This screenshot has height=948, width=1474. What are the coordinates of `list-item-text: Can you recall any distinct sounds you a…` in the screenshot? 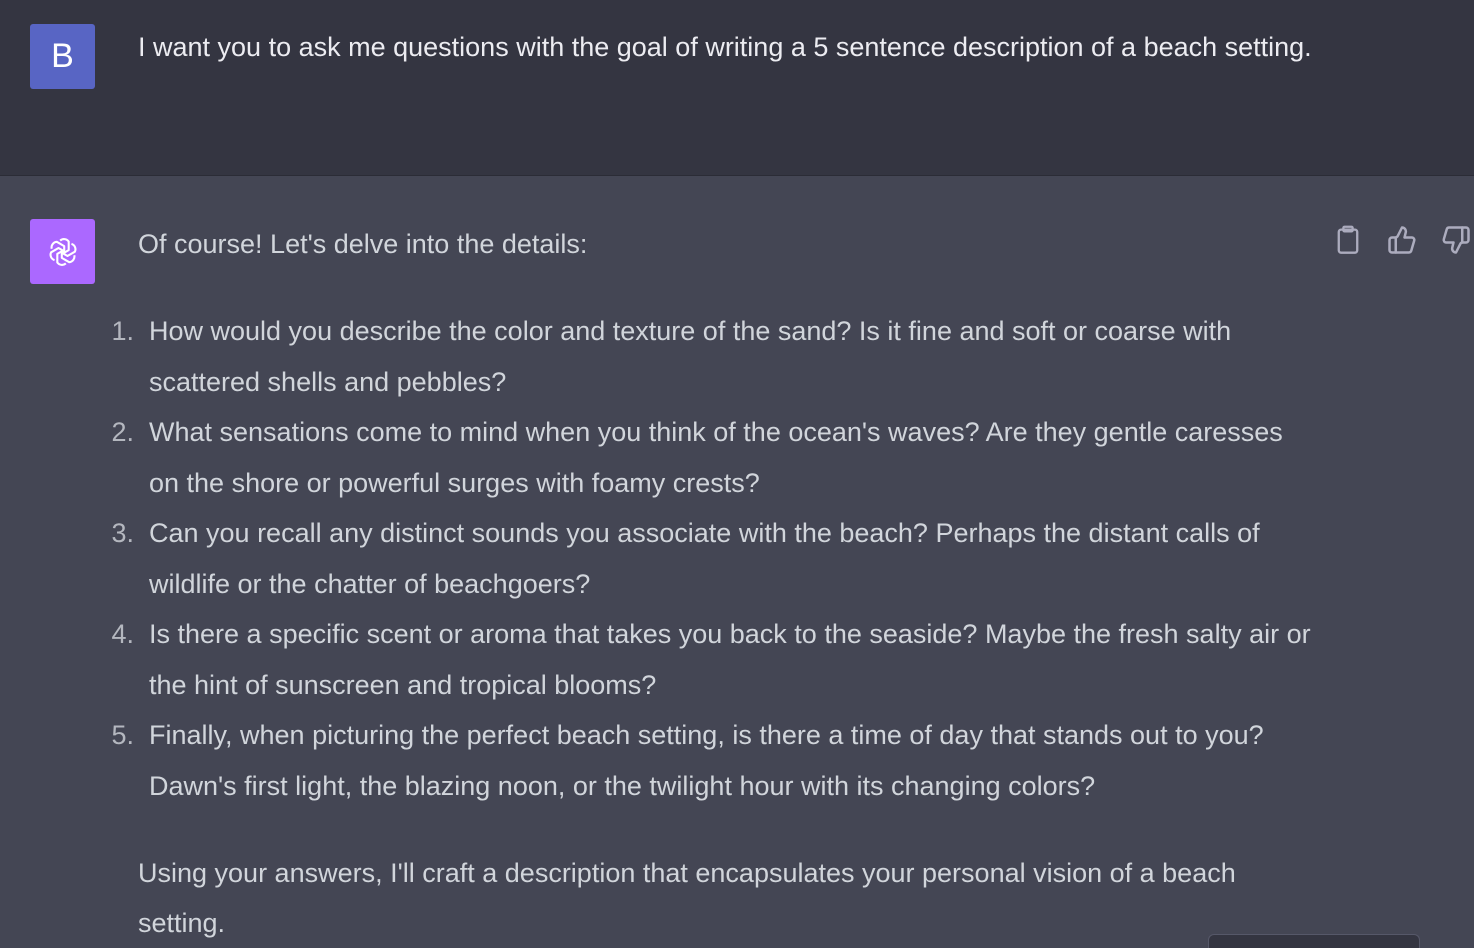 It's located at (704, 558).